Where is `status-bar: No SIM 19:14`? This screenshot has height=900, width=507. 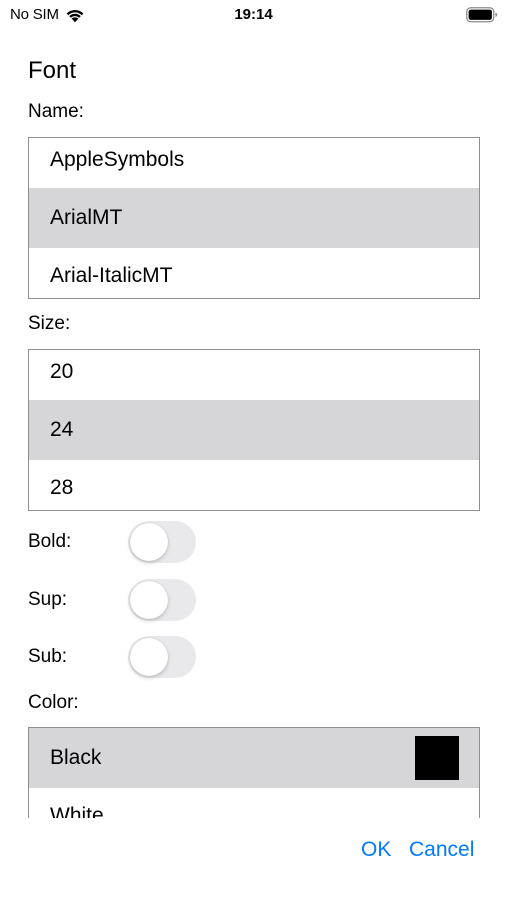 status-bar: No SIM 19:14 is located at coordinates (253, 16).